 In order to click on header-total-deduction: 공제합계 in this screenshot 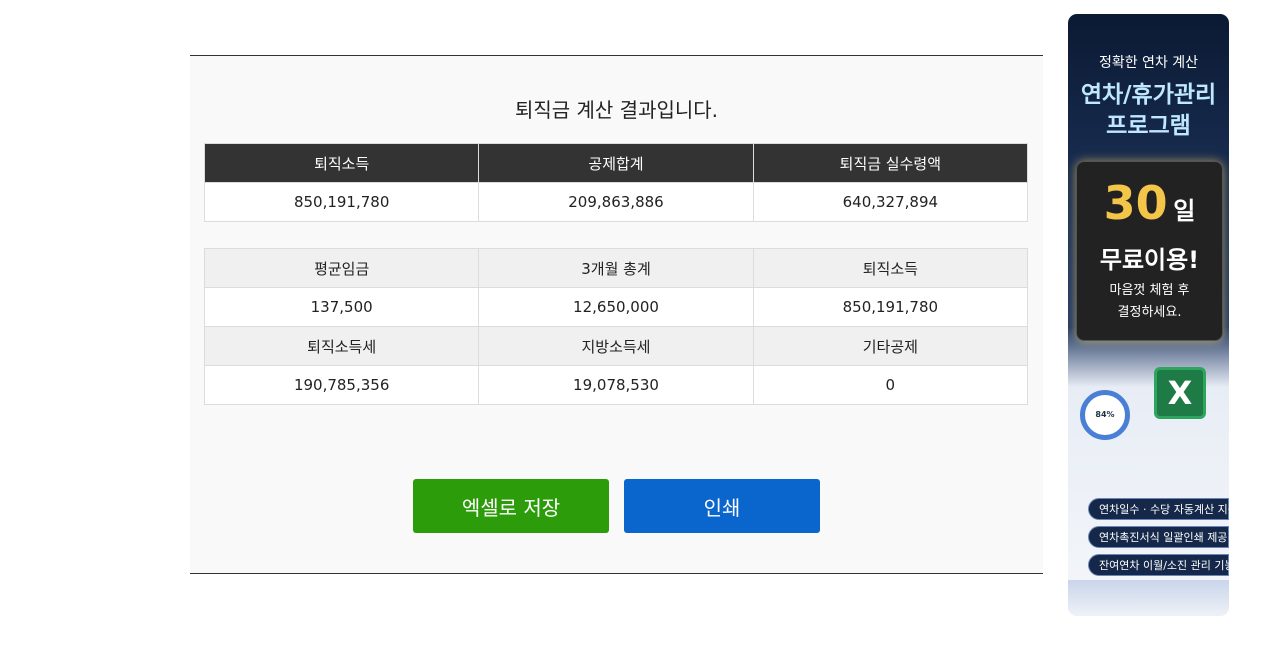, I will do `click(616, 163)`.